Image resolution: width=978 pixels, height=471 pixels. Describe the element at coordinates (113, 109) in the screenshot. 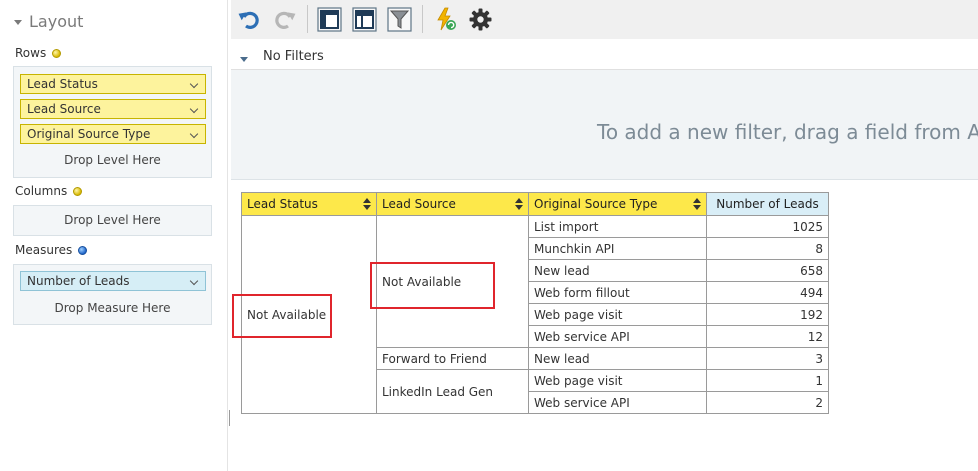

I see `row-field-lead-source: Lead Source` at that location.